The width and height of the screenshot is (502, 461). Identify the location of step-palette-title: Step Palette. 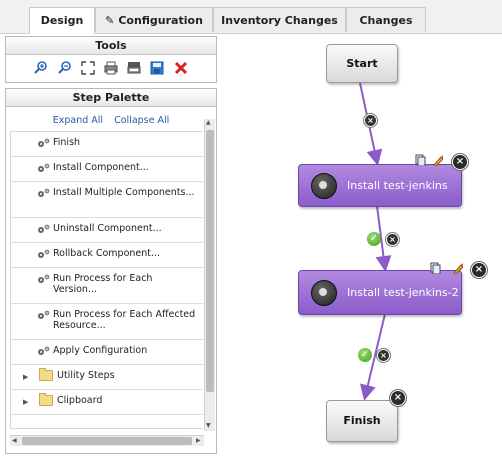
(111, 98).